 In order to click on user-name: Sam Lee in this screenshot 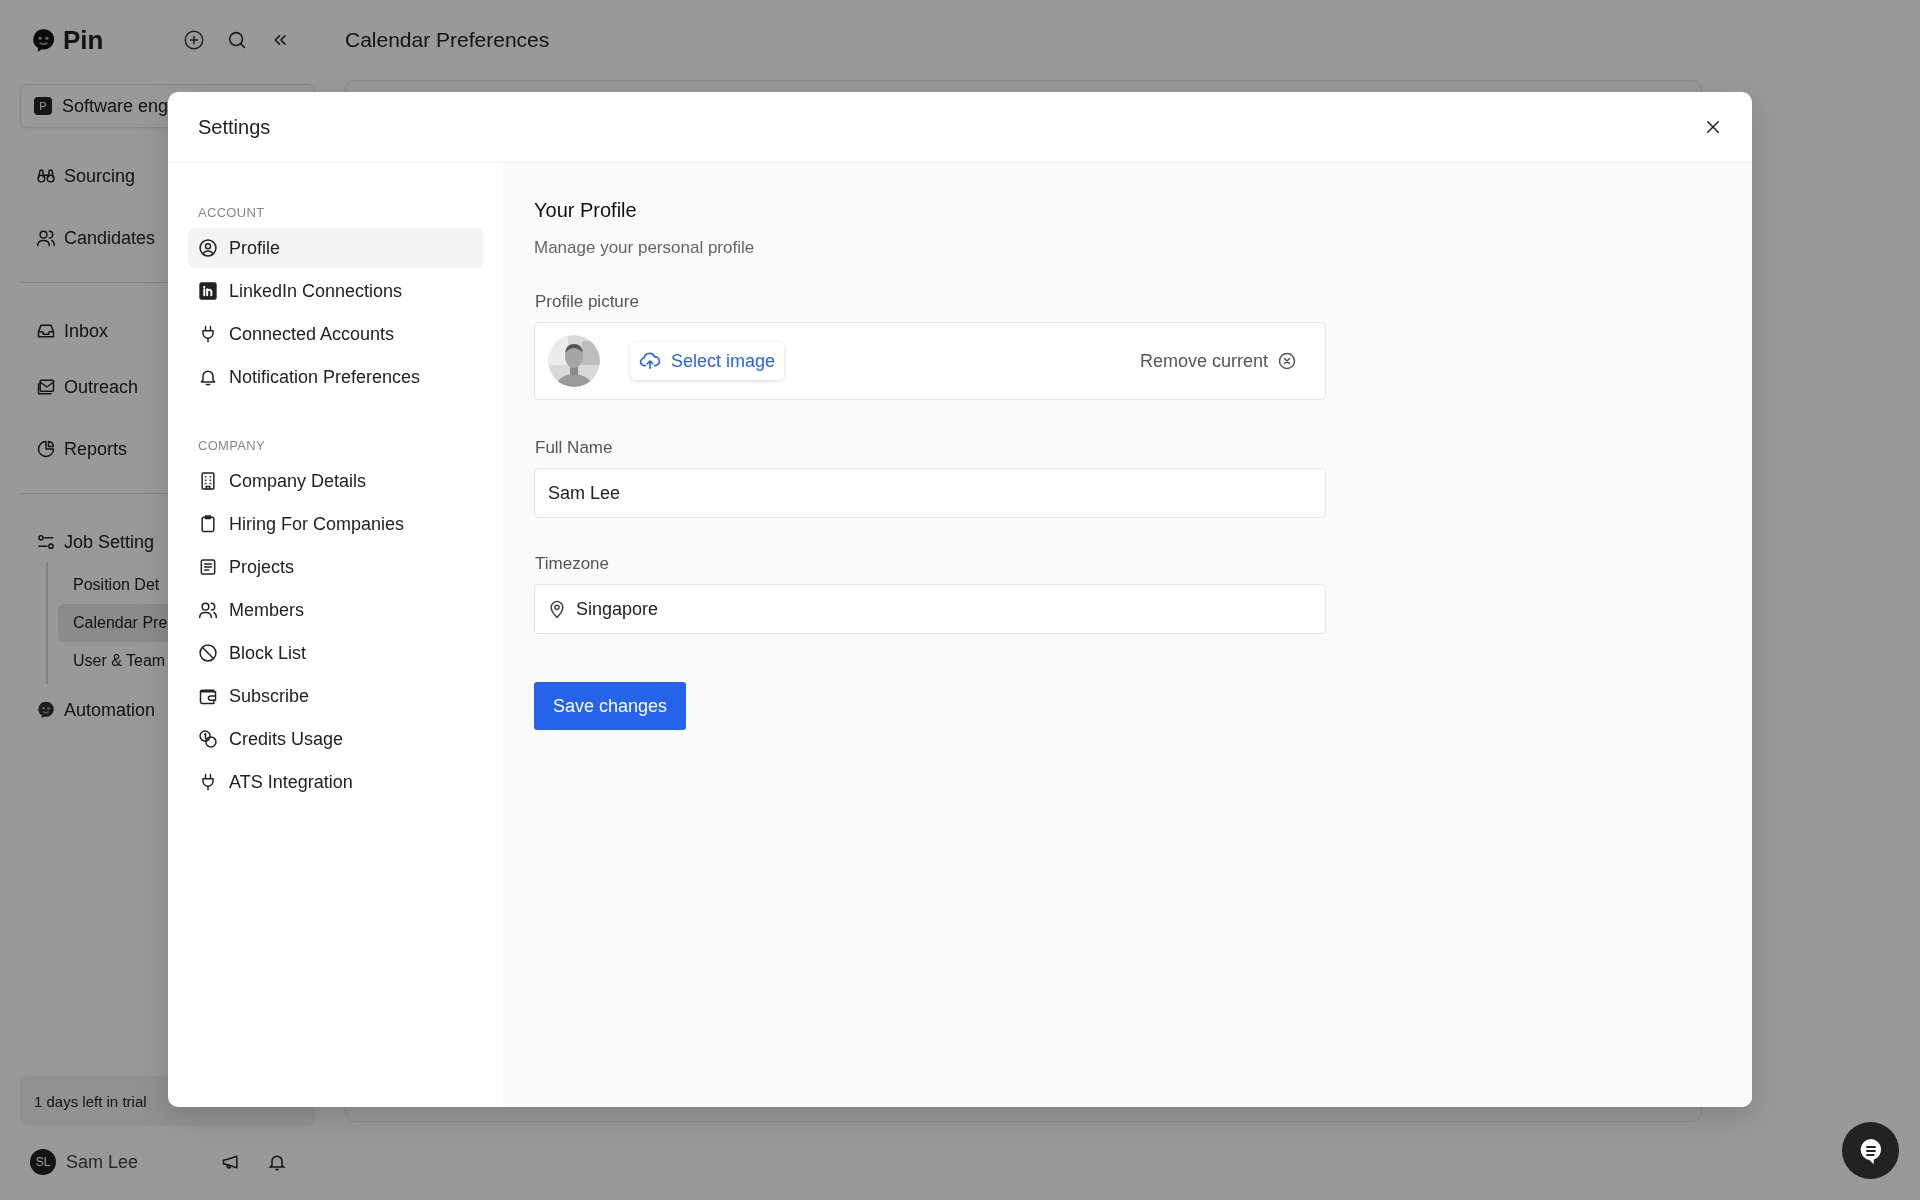, I will do `click(103, 1162)`.